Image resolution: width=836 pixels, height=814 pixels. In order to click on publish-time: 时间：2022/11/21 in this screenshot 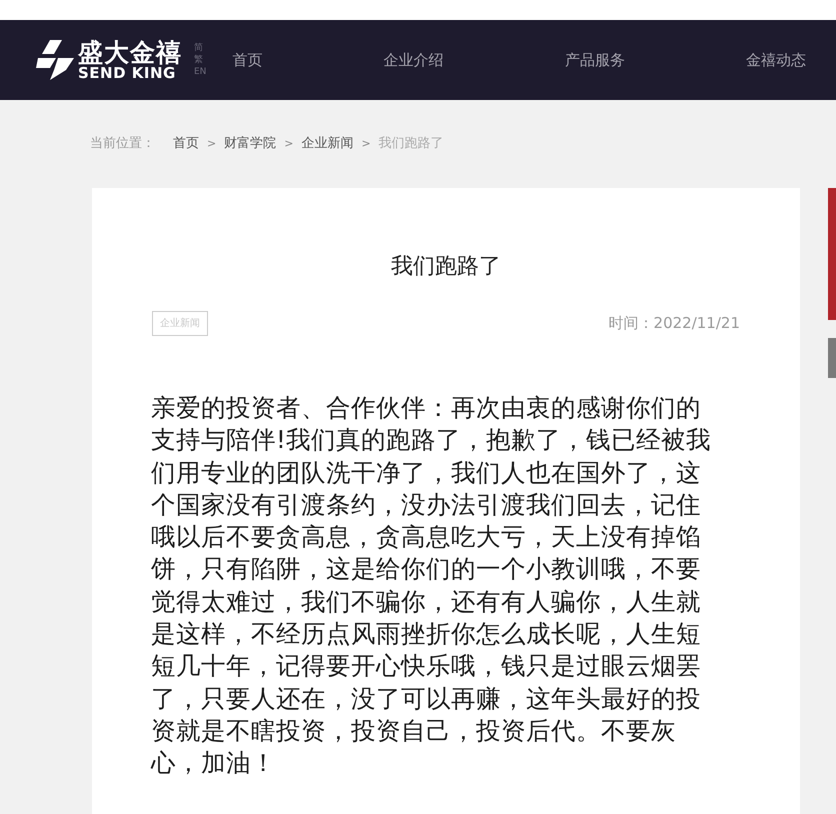, I will do `click(674, 323)`.